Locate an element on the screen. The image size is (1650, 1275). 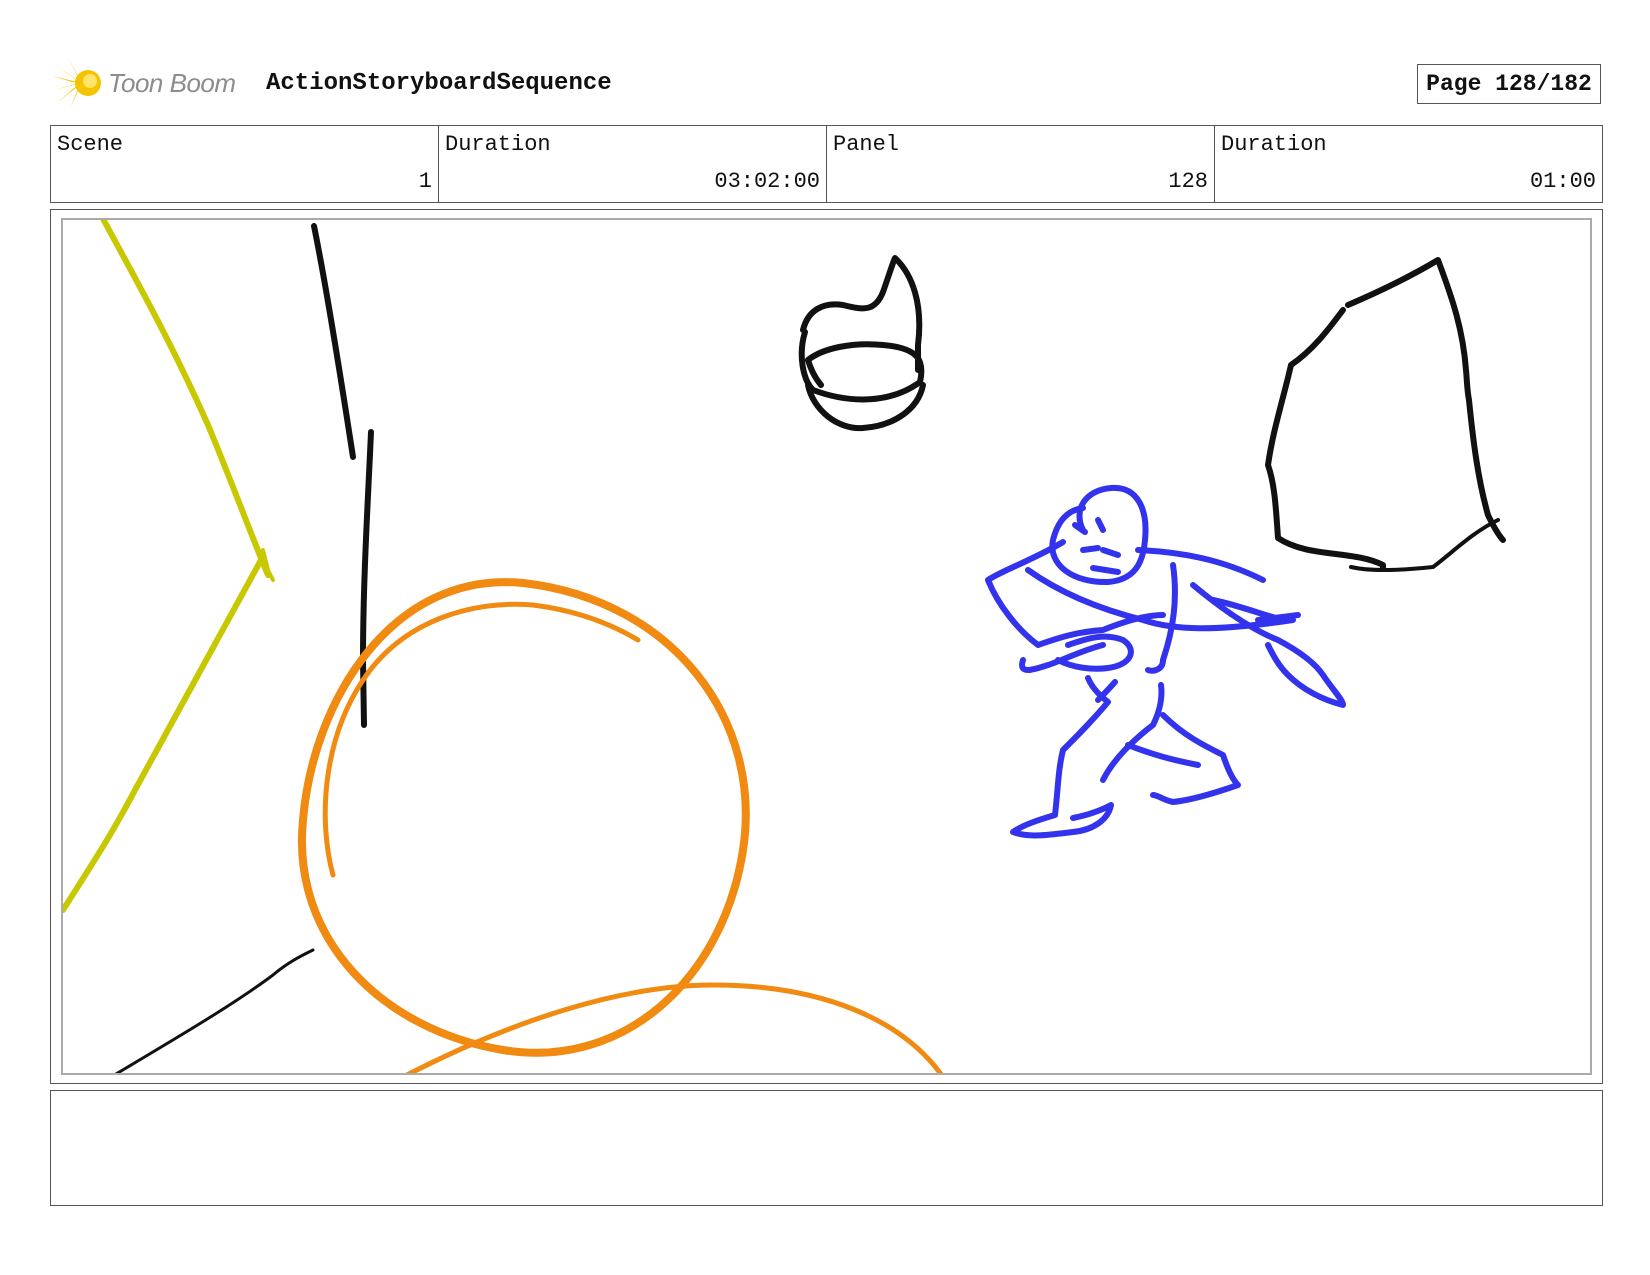
panel-notes-box is located at coordinates (826, 1148).